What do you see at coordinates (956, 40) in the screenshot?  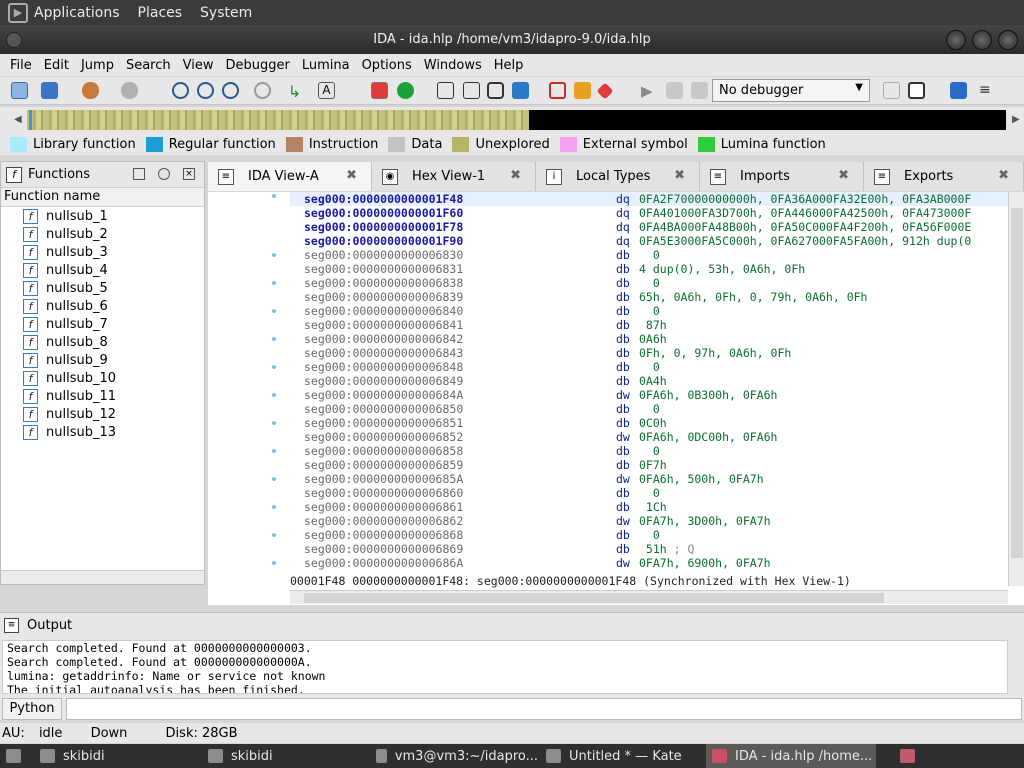 I see `minimize-icon` at bounding box center [956, 40].